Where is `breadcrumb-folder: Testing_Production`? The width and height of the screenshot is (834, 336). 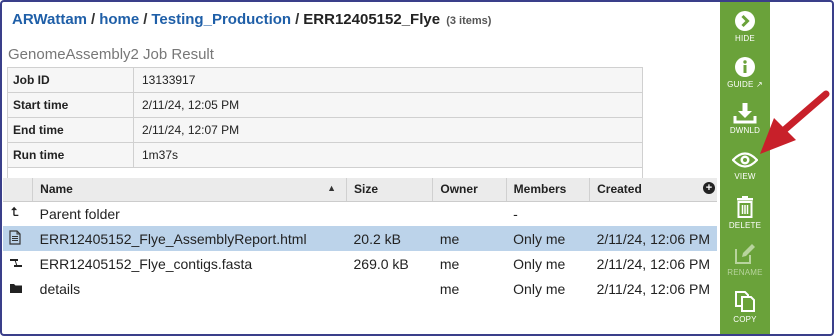
breadcrumb-folder: Testing_Production is located at coordinates (221, 19).